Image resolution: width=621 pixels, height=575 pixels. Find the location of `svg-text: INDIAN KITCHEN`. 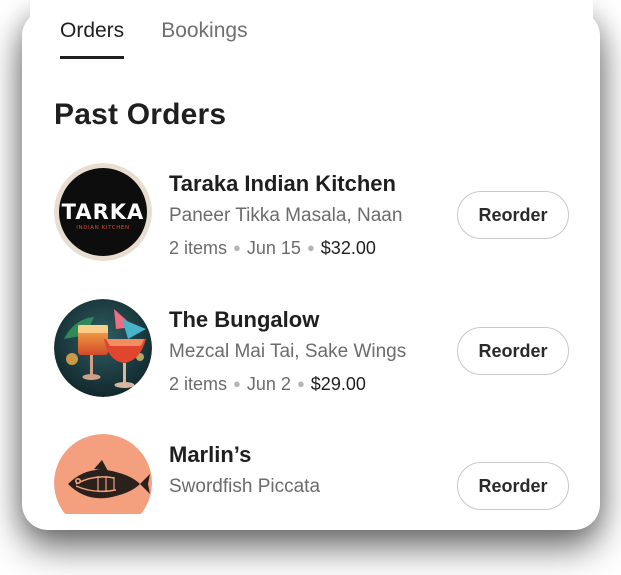

svg-text: INDIAN KITCHEN is located at coordinates (102, 228).